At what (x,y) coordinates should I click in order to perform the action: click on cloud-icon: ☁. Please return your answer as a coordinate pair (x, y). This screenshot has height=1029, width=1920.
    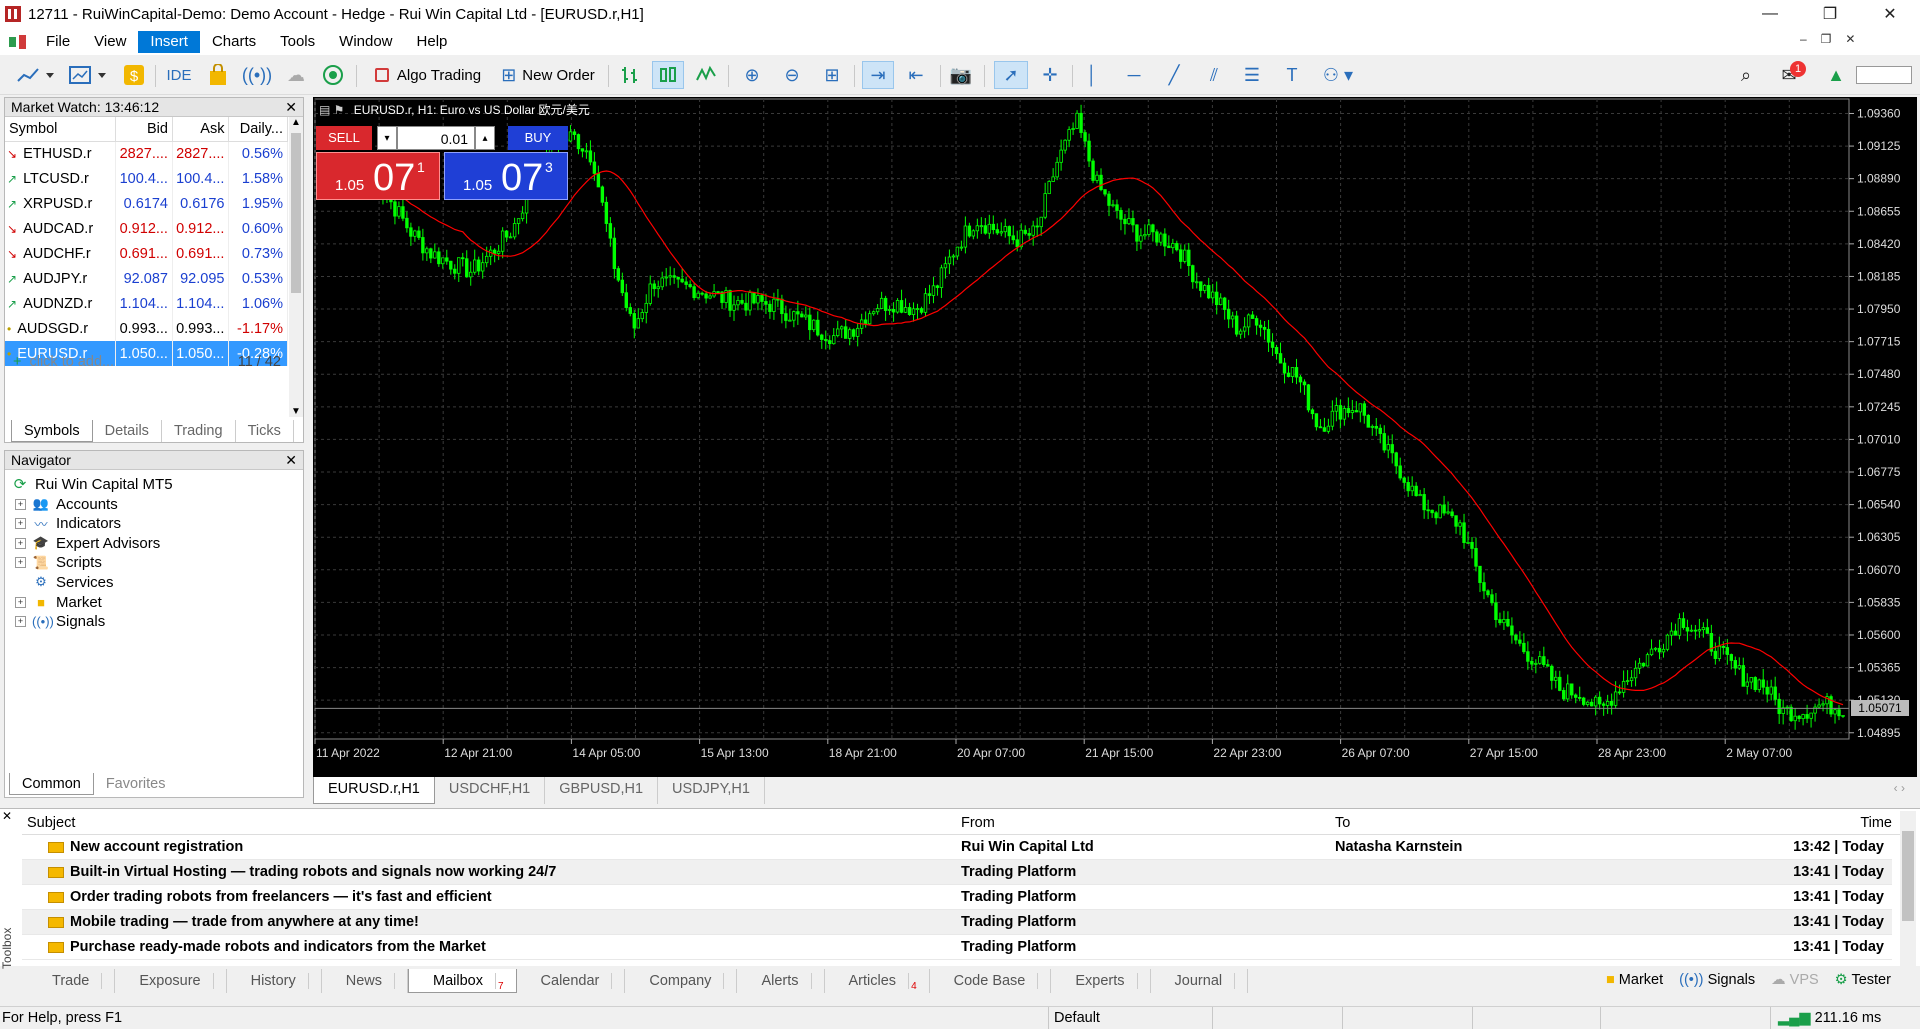
    Looking at the image, I should click on (296, 75).